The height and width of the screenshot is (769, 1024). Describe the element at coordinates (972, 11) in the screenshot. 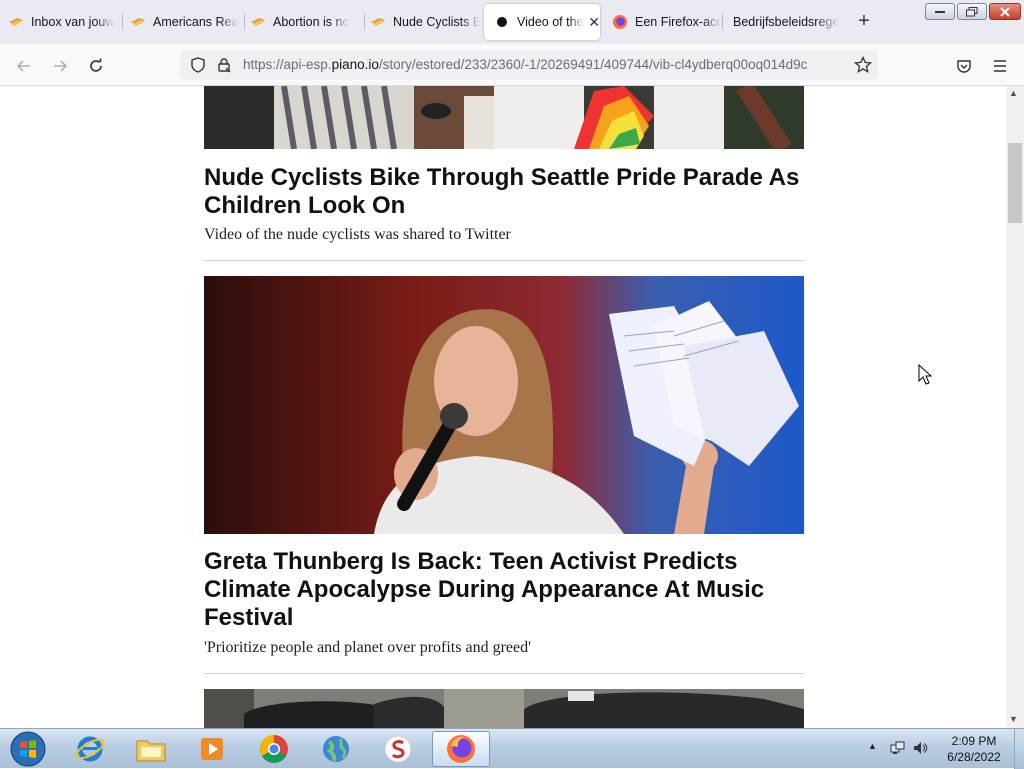

I see `restore-button` at that location.